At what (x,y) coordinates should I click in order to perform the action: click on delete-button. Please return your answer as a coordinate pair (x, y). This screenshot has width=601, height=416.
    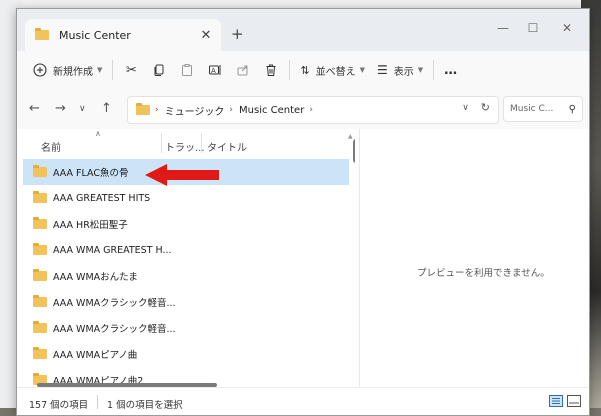
    Looking at the image, I should click on (271, 70).